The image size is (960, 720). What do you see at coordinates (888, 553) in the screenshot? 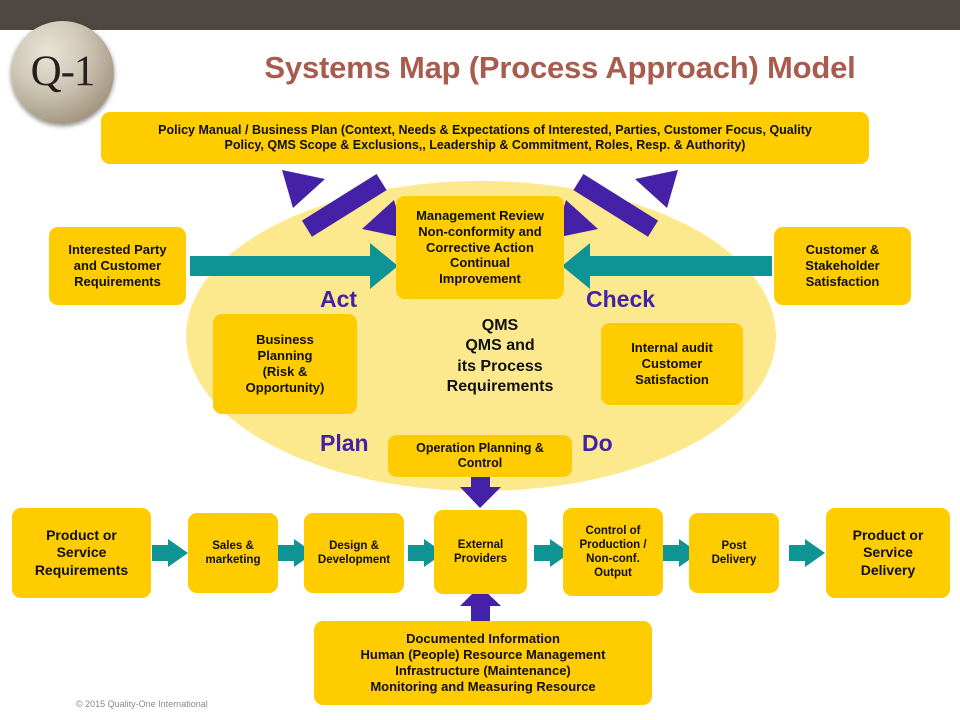
I see `process-box-product-delivery: Product or Service Delivery` at bounding box center [888, 553].